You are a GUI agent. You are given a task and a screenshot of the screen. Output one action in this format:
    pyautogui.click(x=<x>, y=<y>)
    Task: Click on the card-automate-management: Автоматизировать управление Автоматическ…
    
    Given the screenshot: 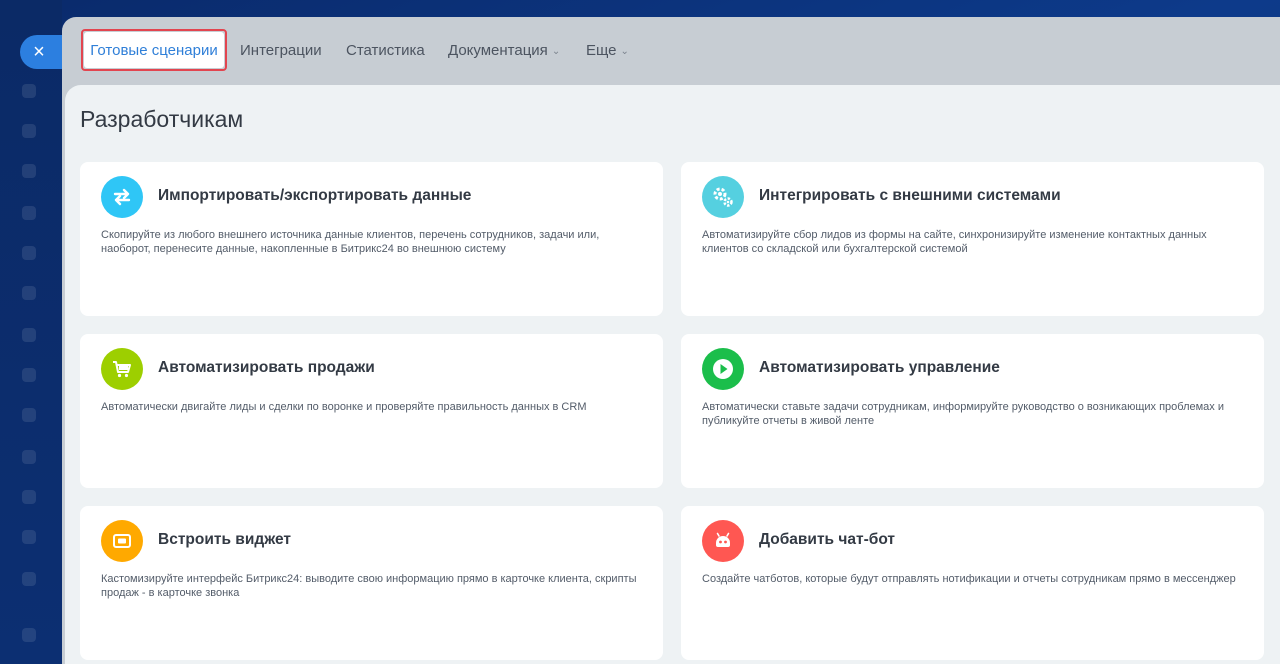 What is the action you would take?
    pyautogui.click(x=972, y=411)
    